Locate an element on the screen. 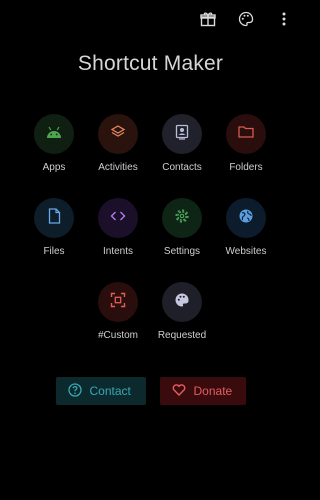  tile-contacts-circle is located at coordinates (182, 134).